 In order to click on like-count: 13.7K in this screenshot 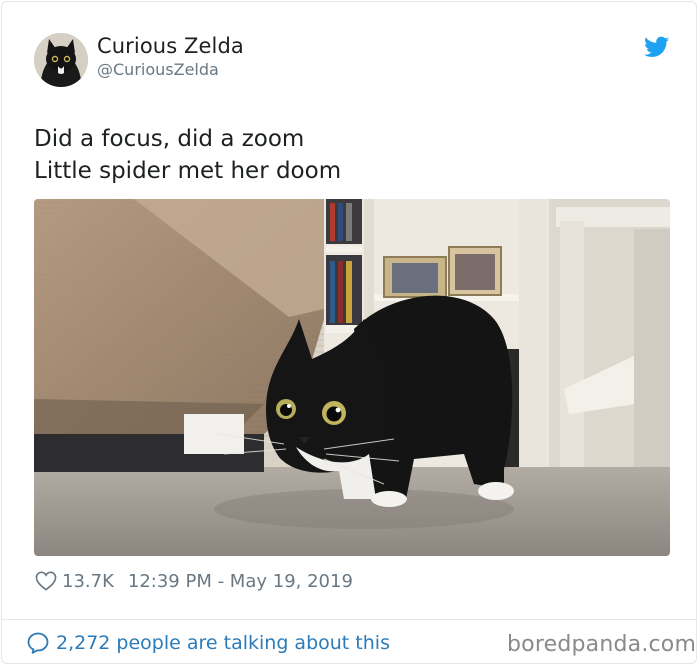, I will do `click(88, 581)`.